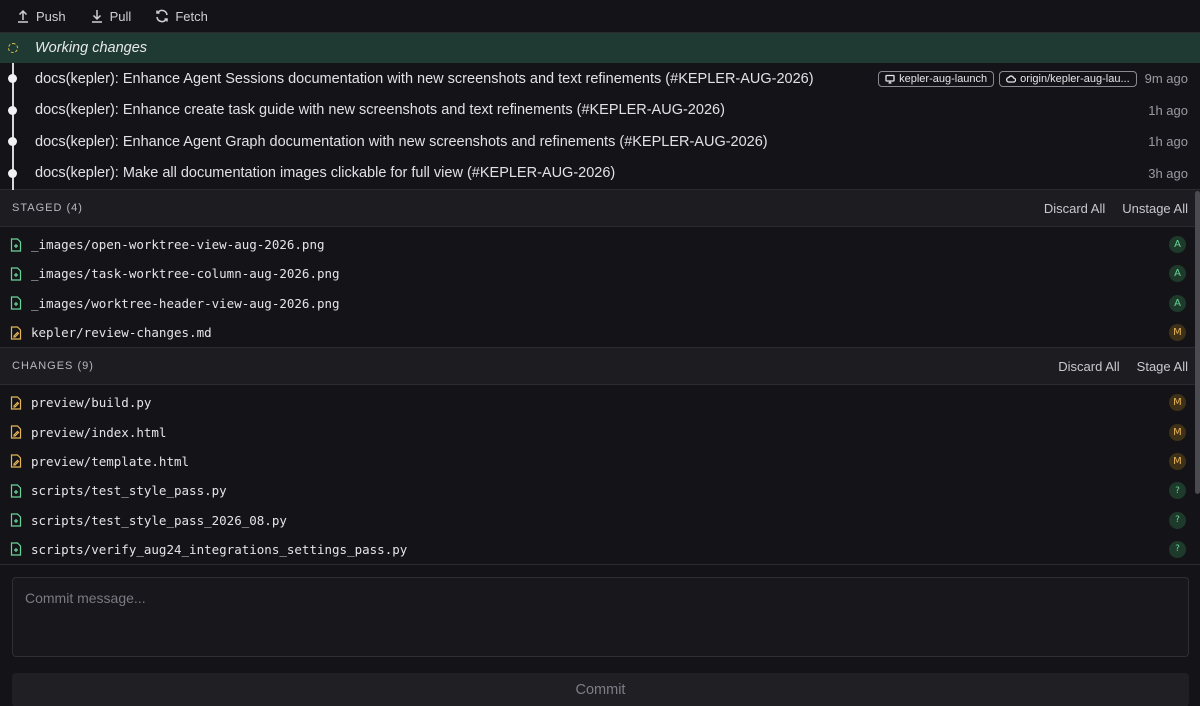  I want to click on arrow-down-icon, so click(96, 16).